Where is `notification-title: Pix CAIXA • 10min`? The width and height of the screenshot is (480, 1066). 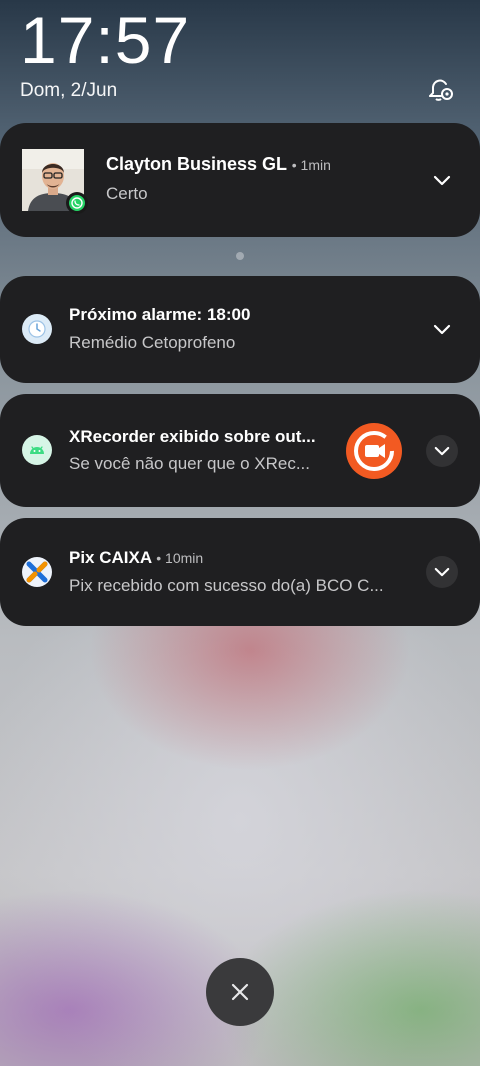
notification-title: Pix CAIXA • 10min is located at coordinates (136, 557).